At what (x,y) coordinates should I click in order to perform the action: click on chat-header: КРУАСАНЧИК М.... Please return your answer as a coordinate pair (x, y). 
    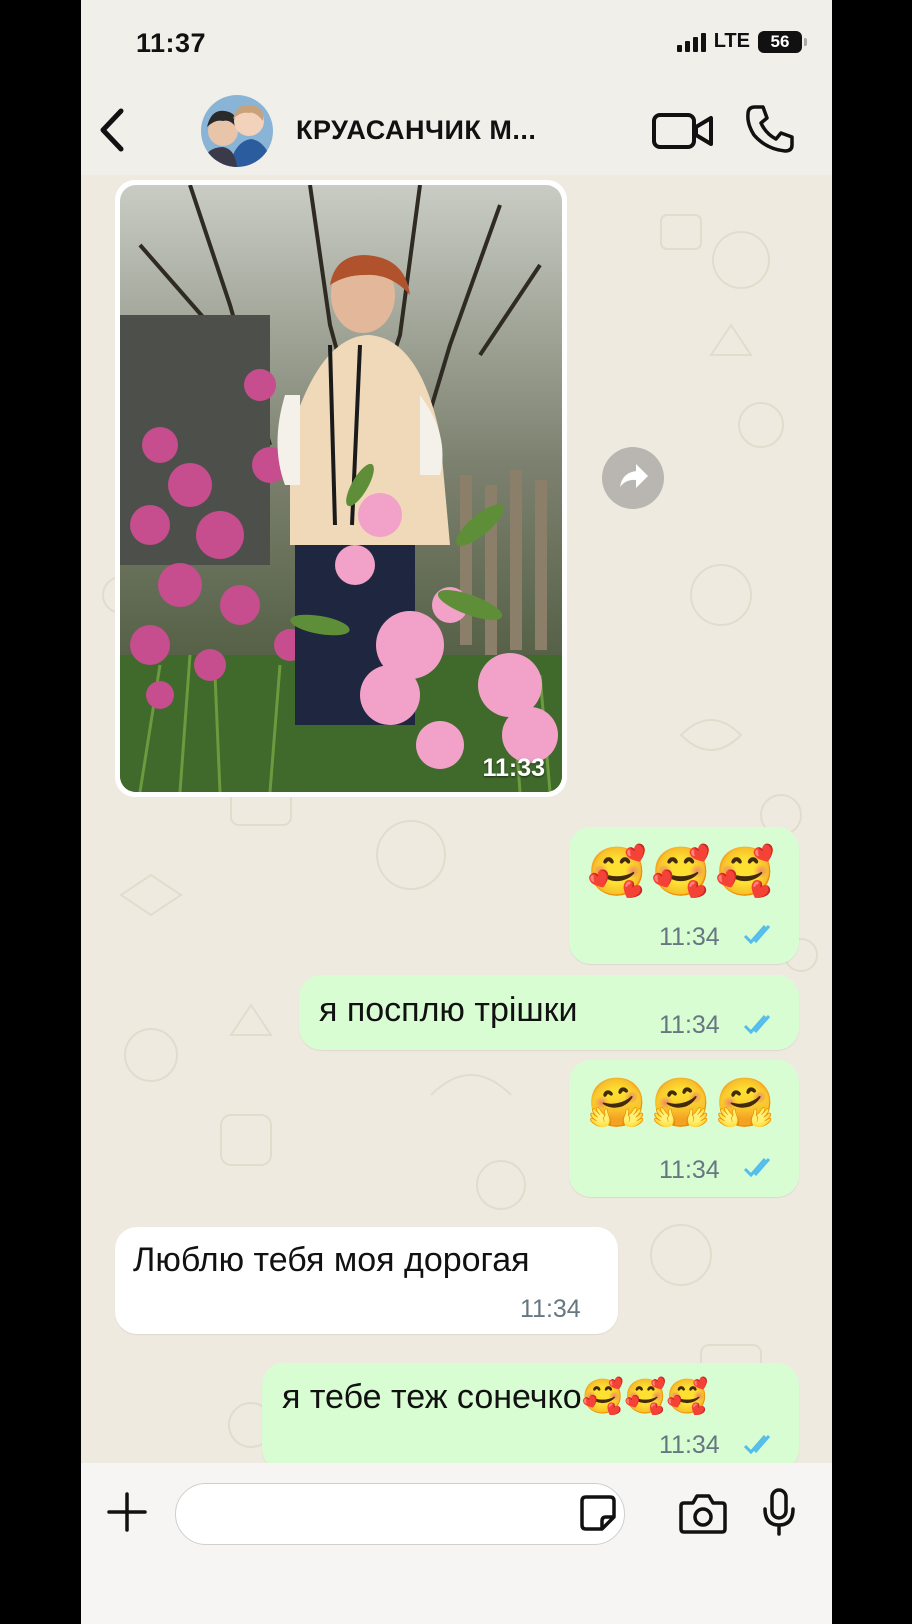
    Looking at the image, I should click on (456, 130).